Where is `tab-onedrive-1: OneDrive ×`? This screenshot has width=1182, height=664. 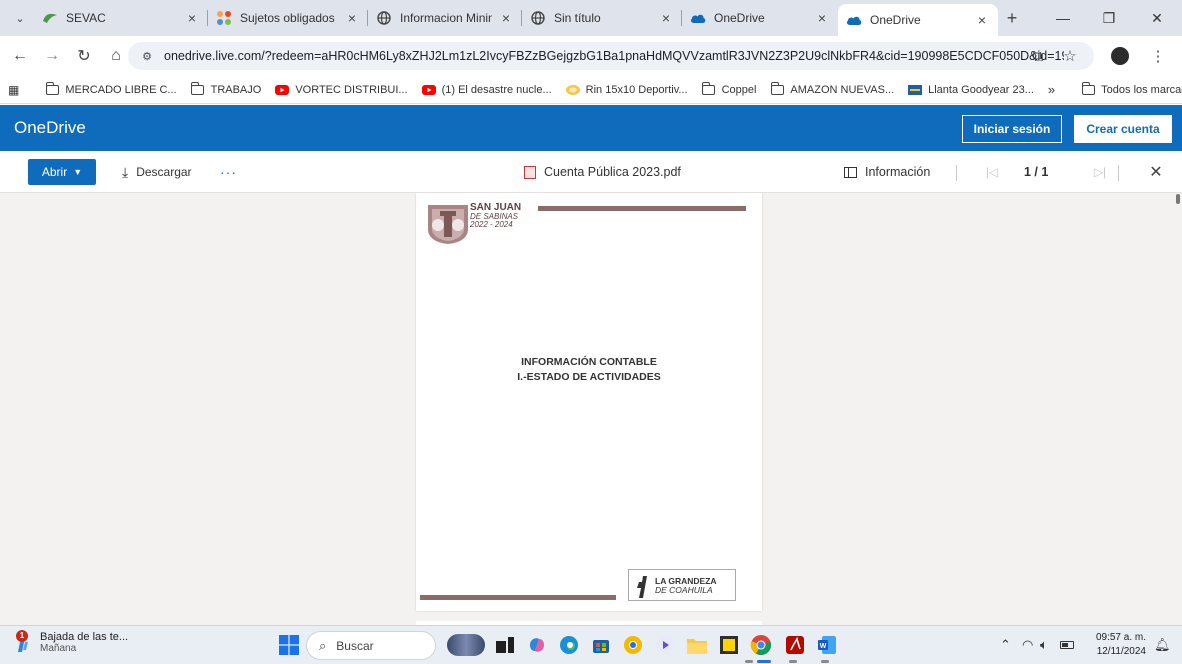
tab-onedrive-1: OneDrive × is located at coordinates (760, 18).